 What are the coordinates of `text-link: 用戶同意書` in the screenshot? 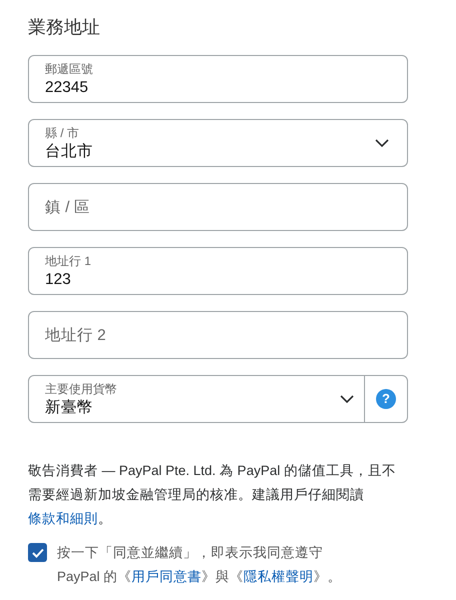 It's located at (167, 576).